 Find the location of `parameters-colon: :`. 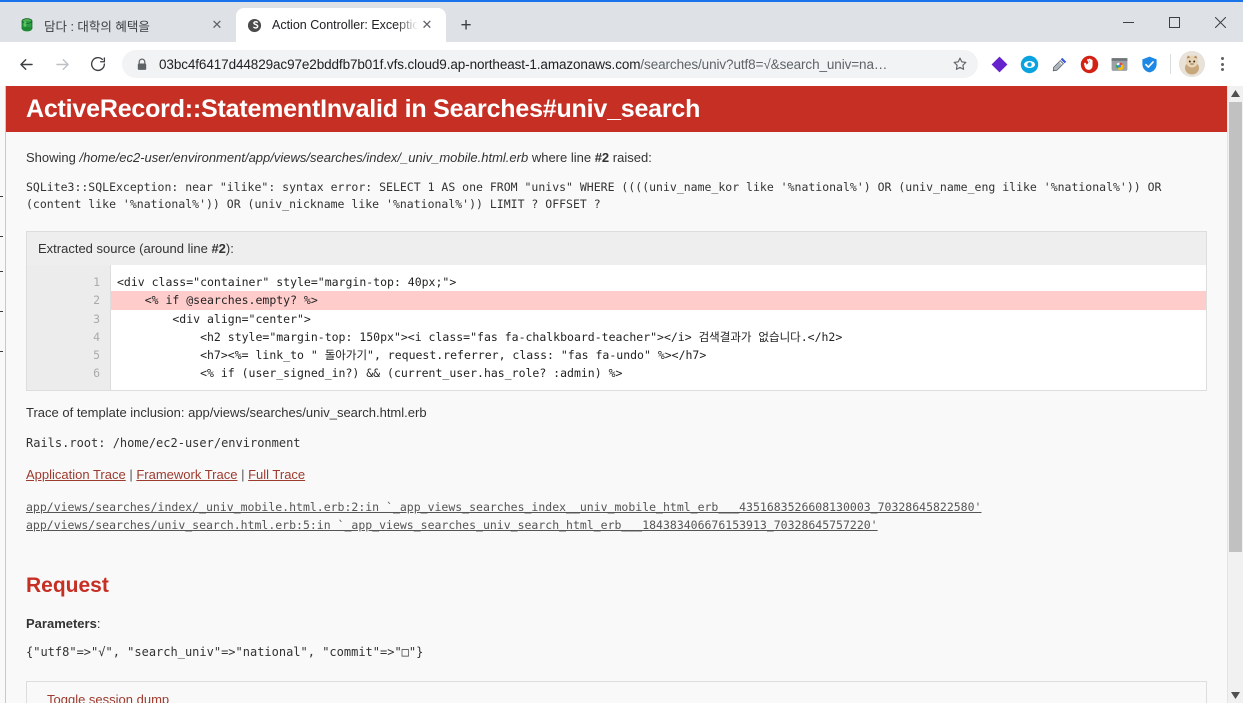

parameters-colon: : is located at coordinates (98, 623).